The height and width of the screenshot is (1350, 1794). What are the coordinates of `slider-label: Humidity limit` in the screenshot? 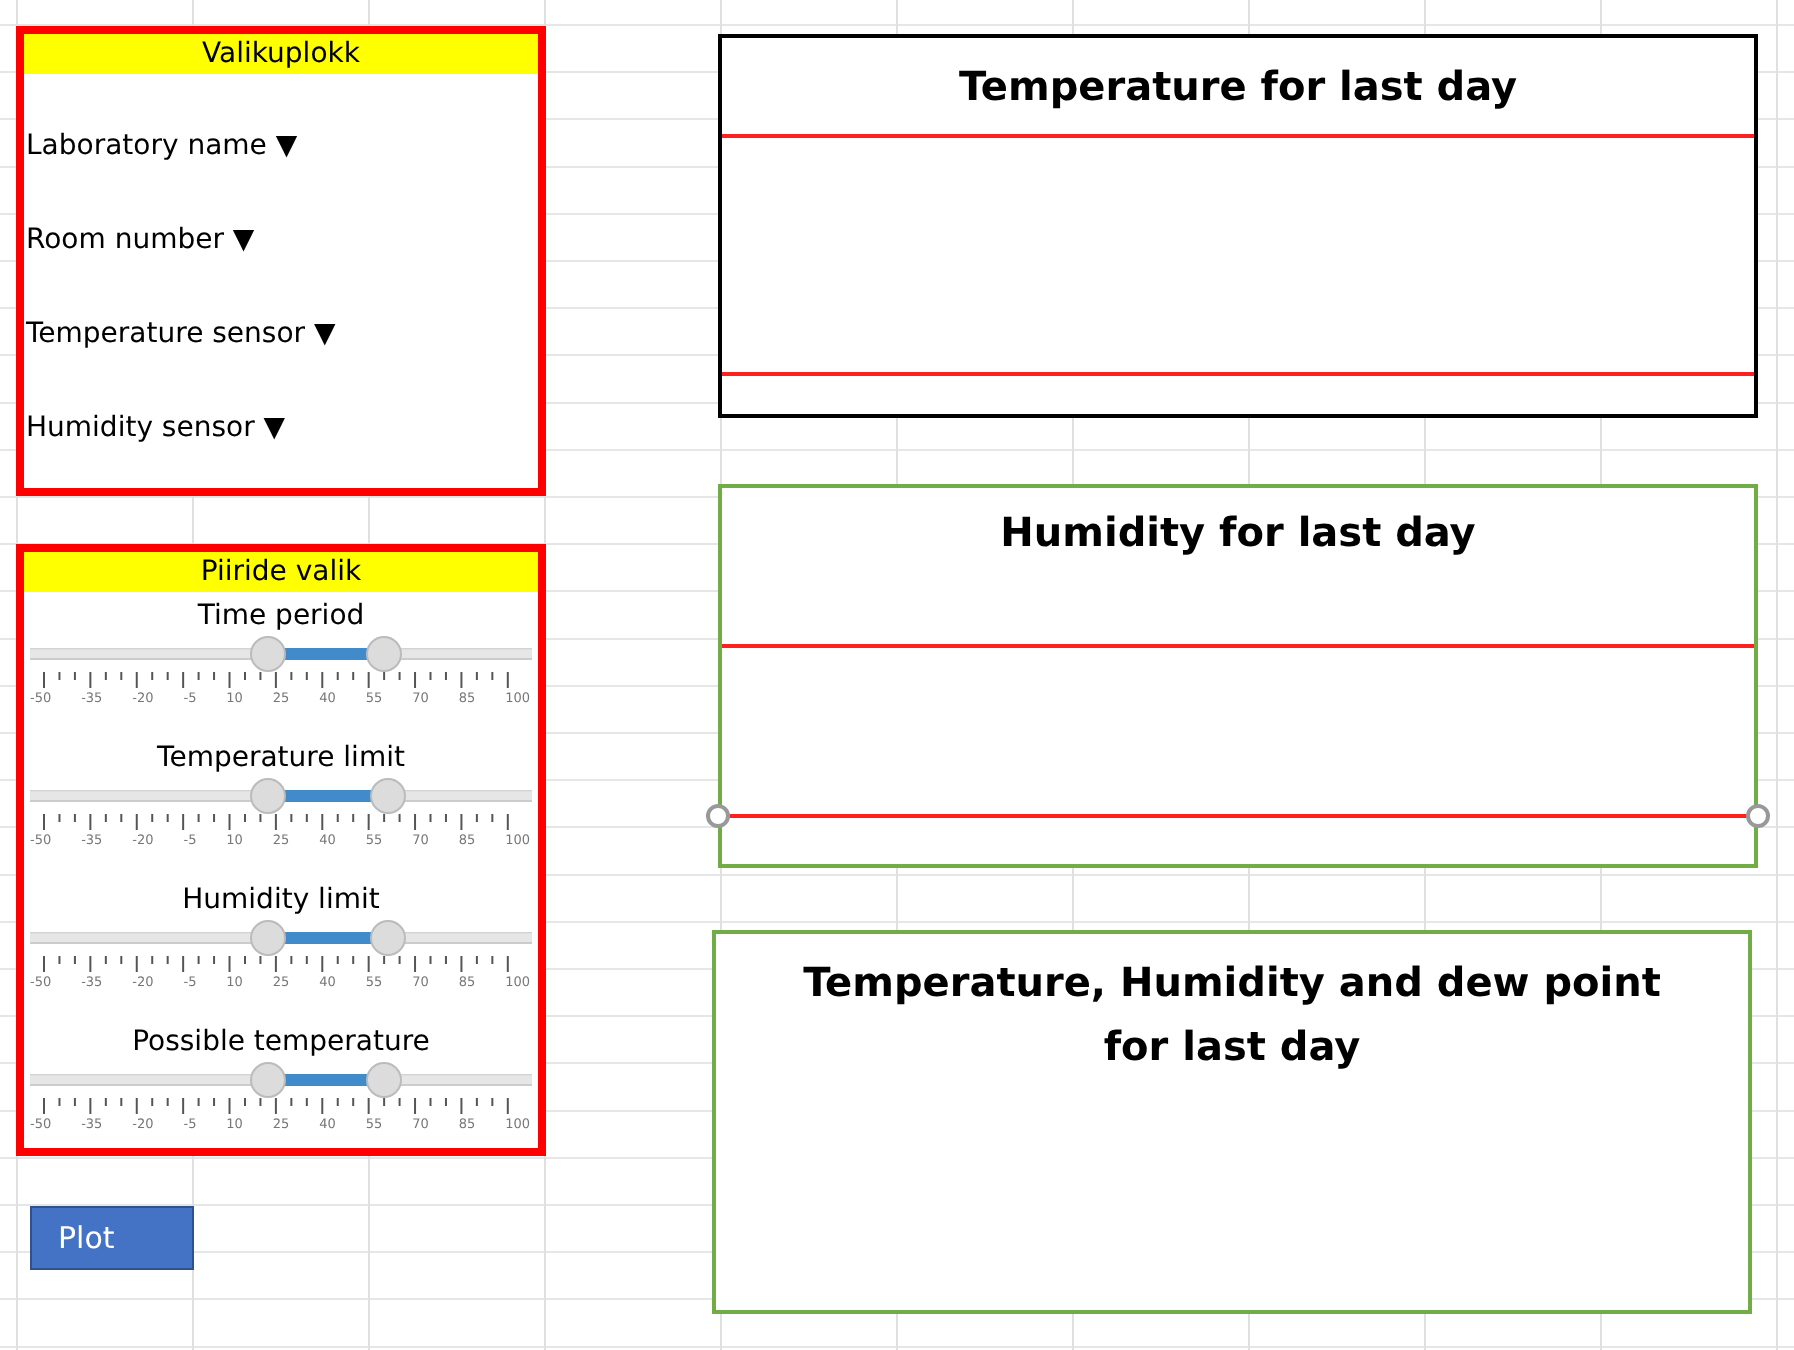 It's located at (281, 900).